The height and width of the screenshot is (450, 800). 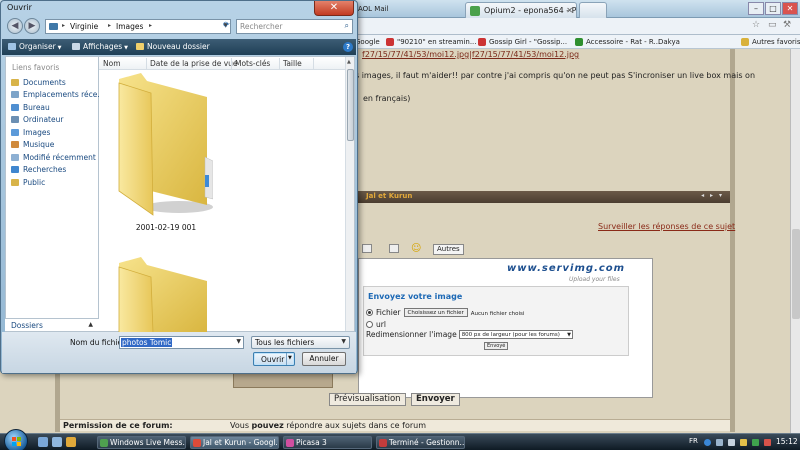 What do you see at coordinates (666, 226) in the screenshot?
I see `watch-topic-link: Surveiller les réponses de ce sujet` at bounding box center [666, 226].